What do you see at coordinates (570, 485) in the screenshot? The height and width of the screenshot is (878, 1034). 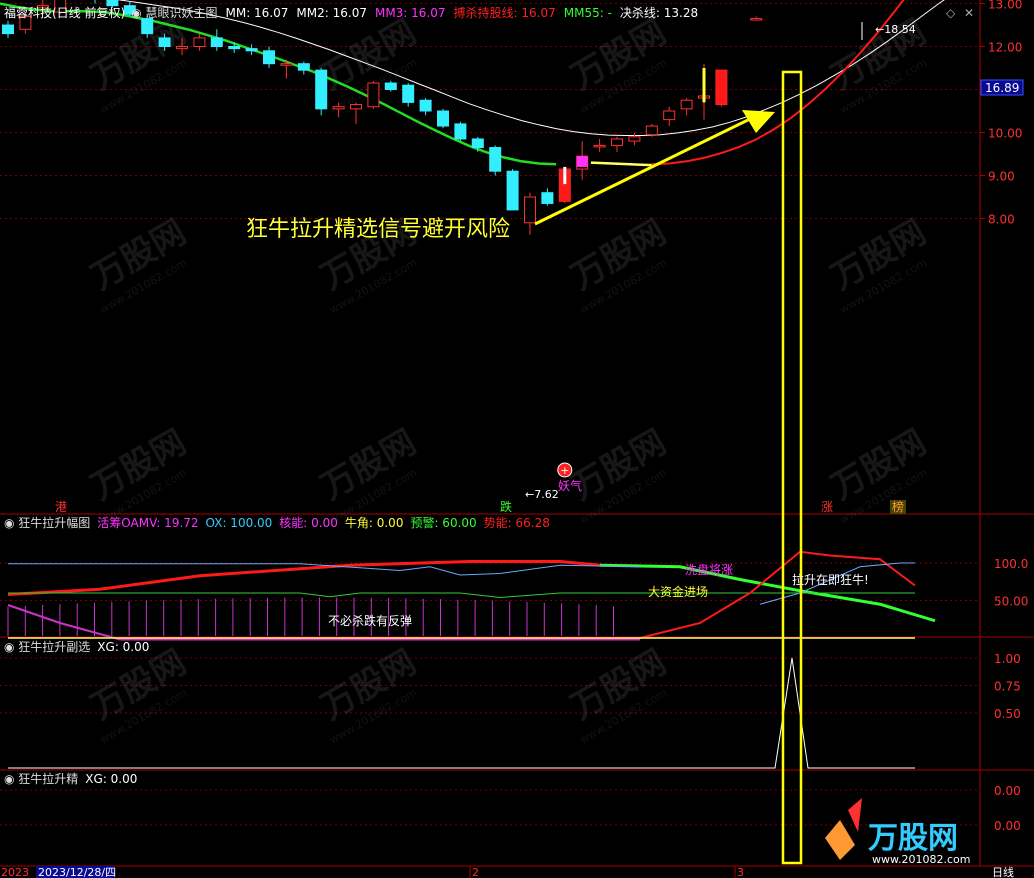 I see `yaoqi-label: 妖气` at bounding box center [570, 485].